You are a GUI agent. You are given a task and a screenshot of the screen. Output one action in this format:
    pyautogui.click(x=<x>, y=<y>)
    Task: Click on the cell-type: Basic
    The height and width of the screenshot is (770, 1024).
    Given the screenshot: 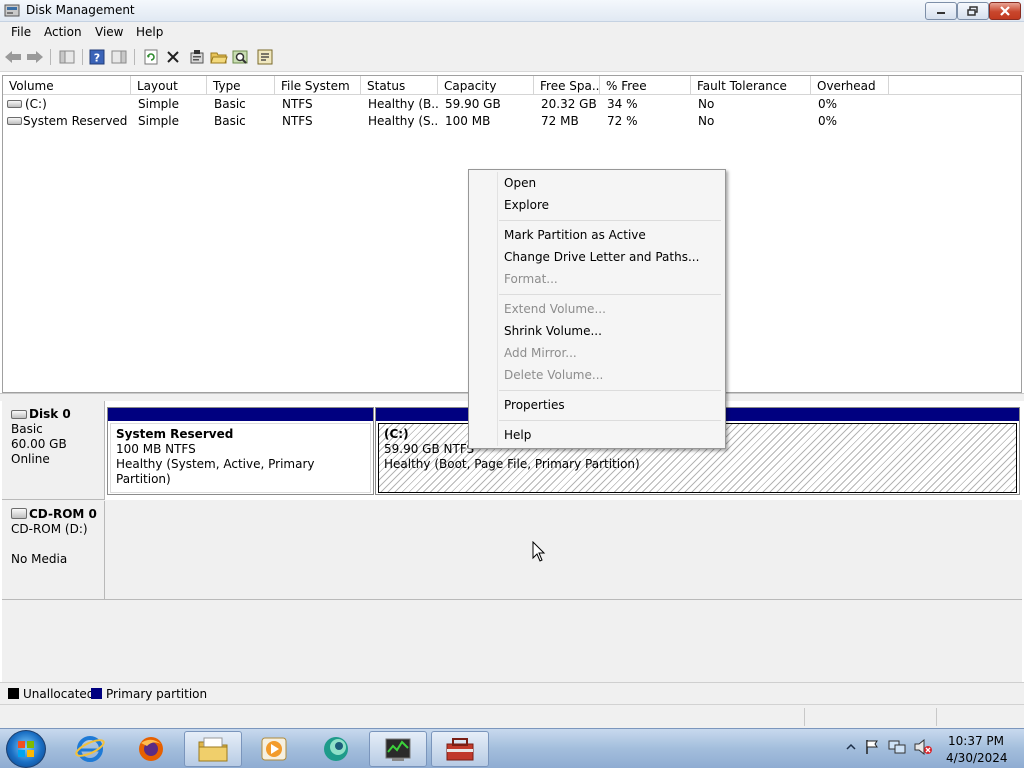 What is the action you would take?
    pyautogui.click(x=230, y=104)
    